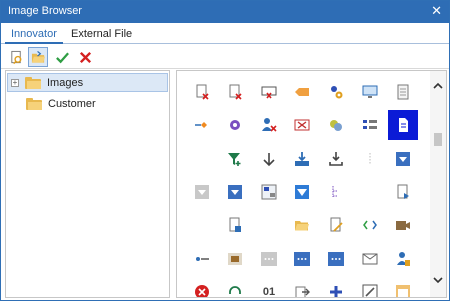 Image resolution: width=450 pixels, height=301 pixels. What do you see at coordinates (101, 35) in the screenshot?
I see `tab-external-file: External File` at bounding box center [101, 35].